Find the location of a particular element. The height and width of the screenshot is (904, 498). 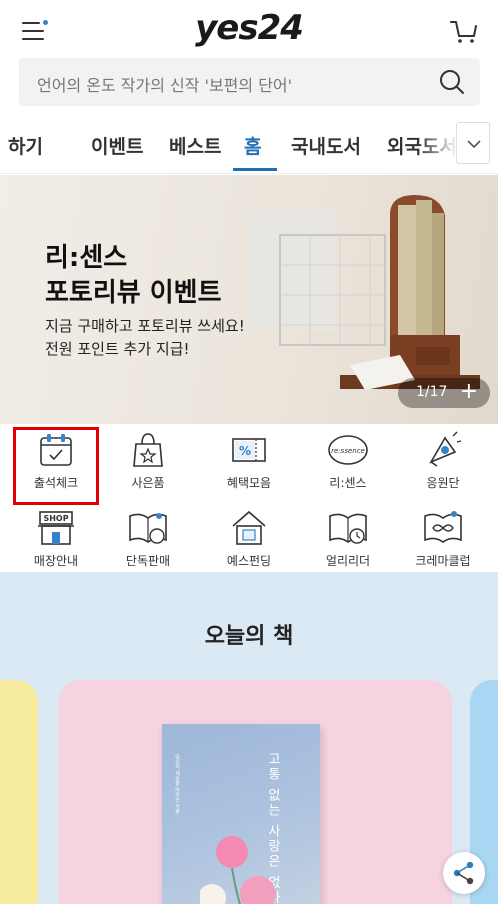

tab-best: 베스트 is located at coordinates (195, 145).